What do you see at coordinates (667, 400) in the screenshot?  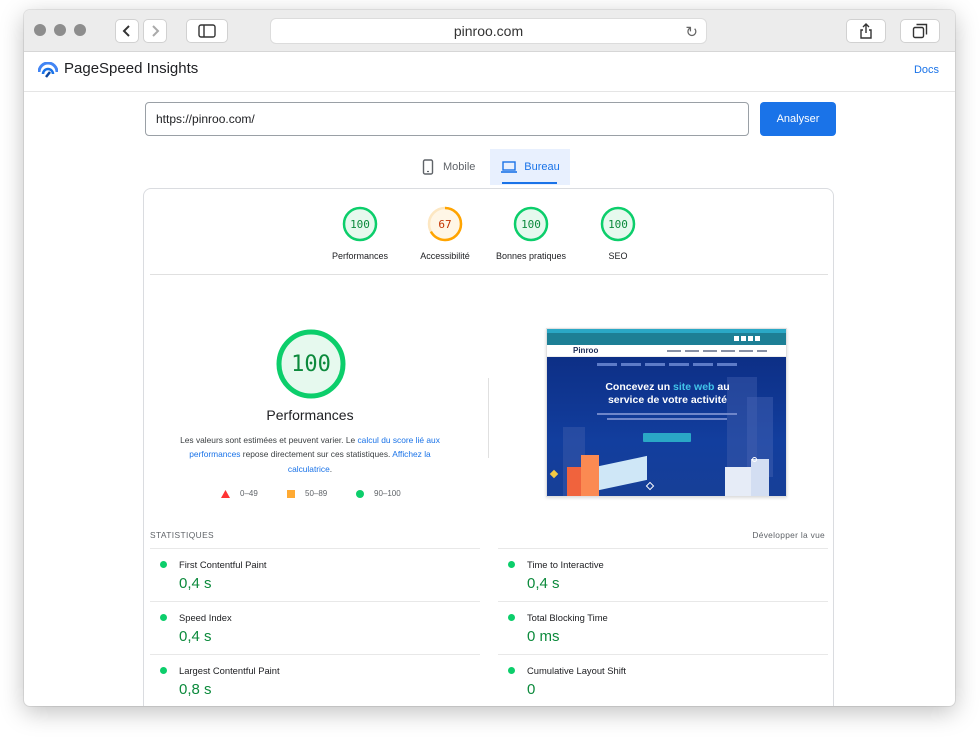 I see `headline-text: service de votre activité` at bounding box center [667, 400].